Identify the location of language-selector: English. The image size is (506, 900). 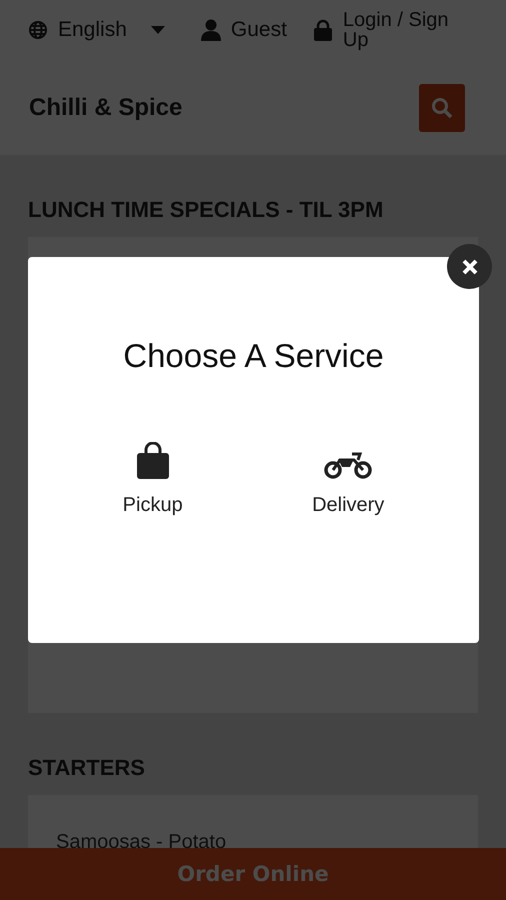
(92, 30).